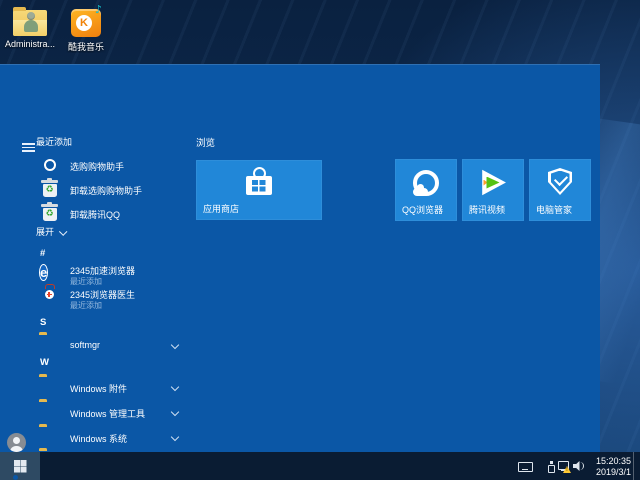 The image size is (640, 480). I want to click on tile-app-store: 应用商店, so click(259, 190).